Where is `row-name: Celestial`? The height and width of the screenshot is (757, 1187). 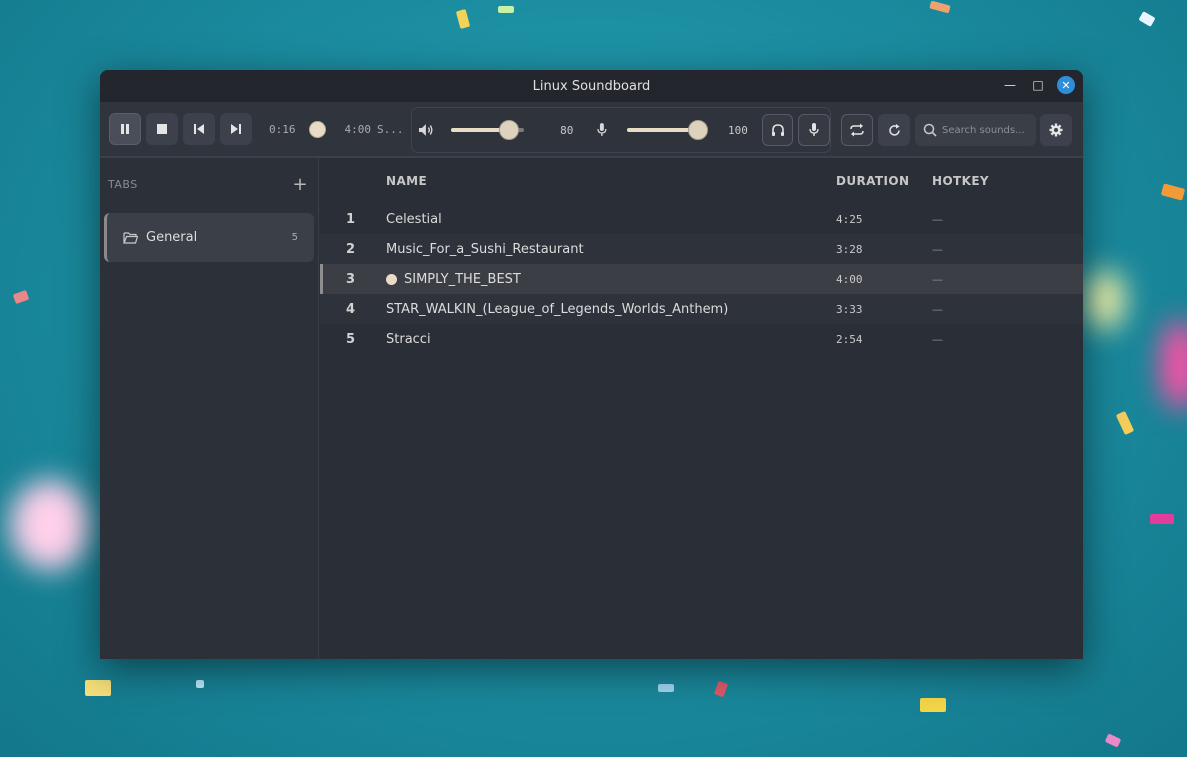 row-name: Celestial is located at coordinates (414, 219).